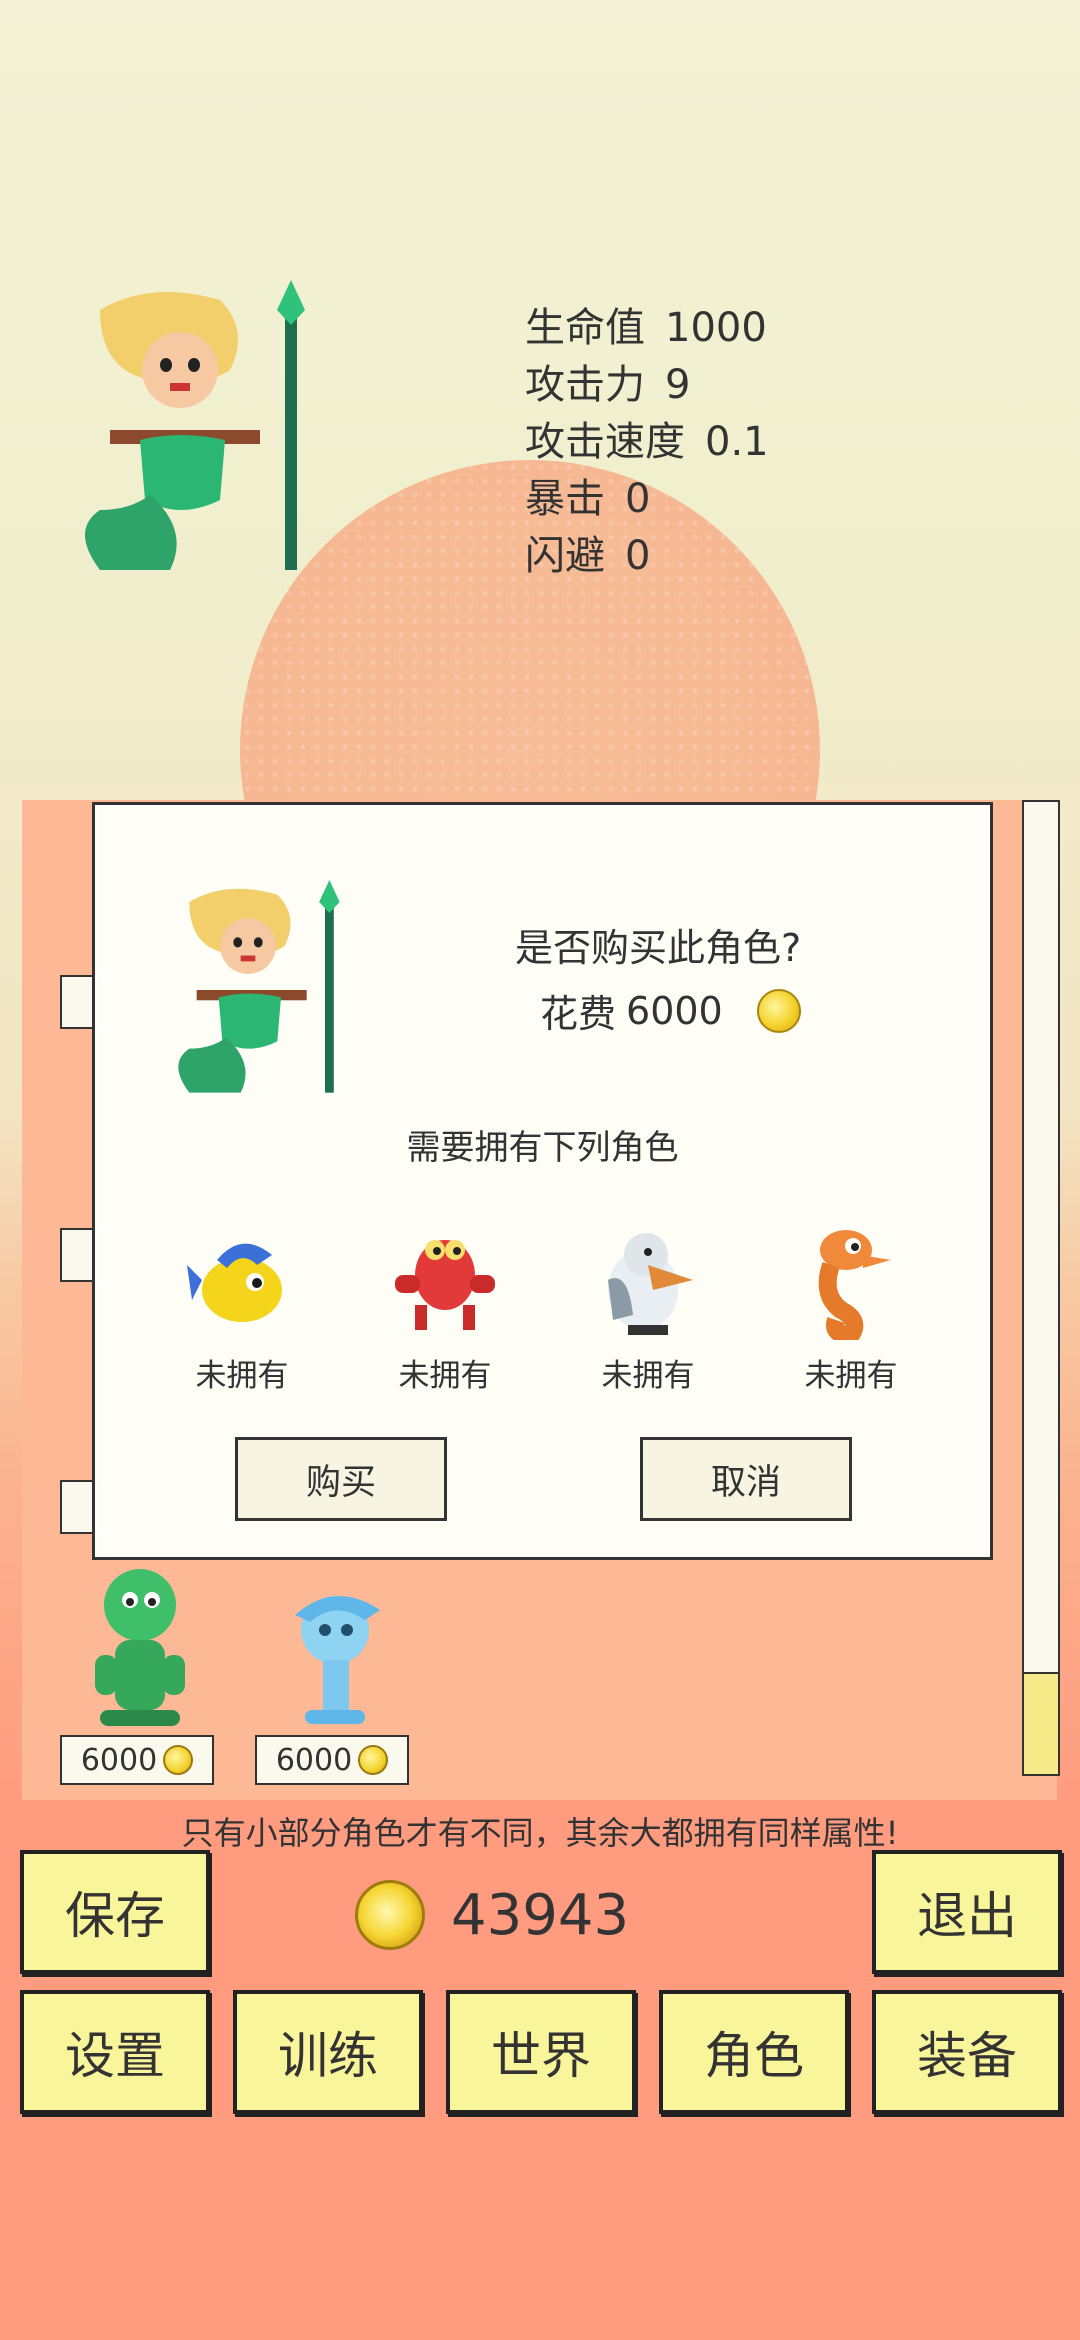  What do you see at coordinates (737, 442) in the screenshot?
I see `stat-value: 0.1` at bounding box center [737, 442].